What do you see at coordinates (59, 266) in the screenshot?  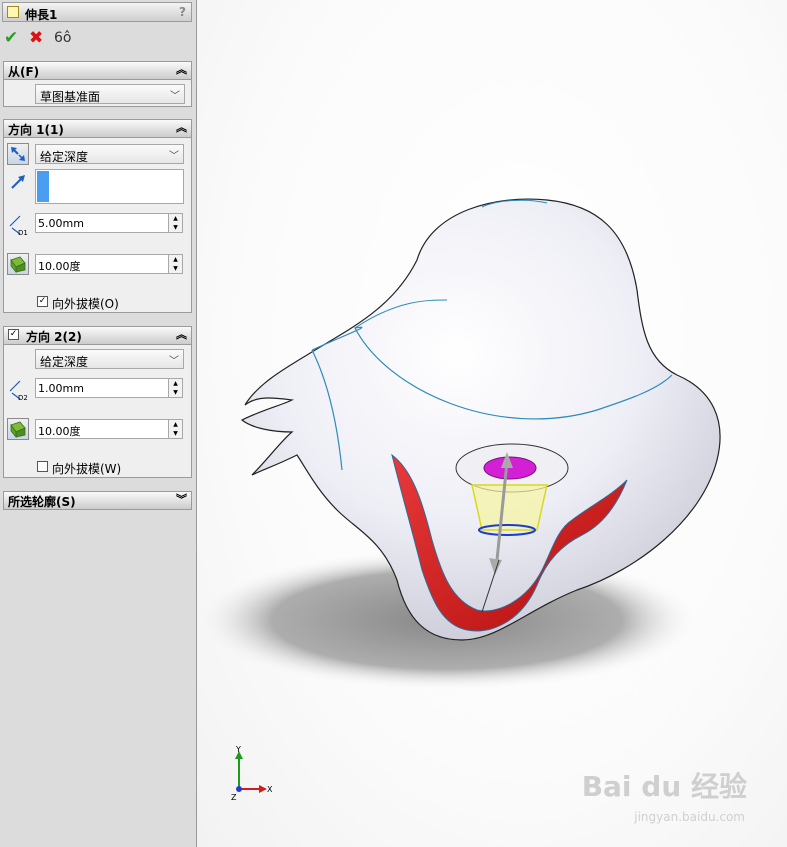 I see `direction1-draft-angle-value: 10.00度` at bounding box center [59, 266].